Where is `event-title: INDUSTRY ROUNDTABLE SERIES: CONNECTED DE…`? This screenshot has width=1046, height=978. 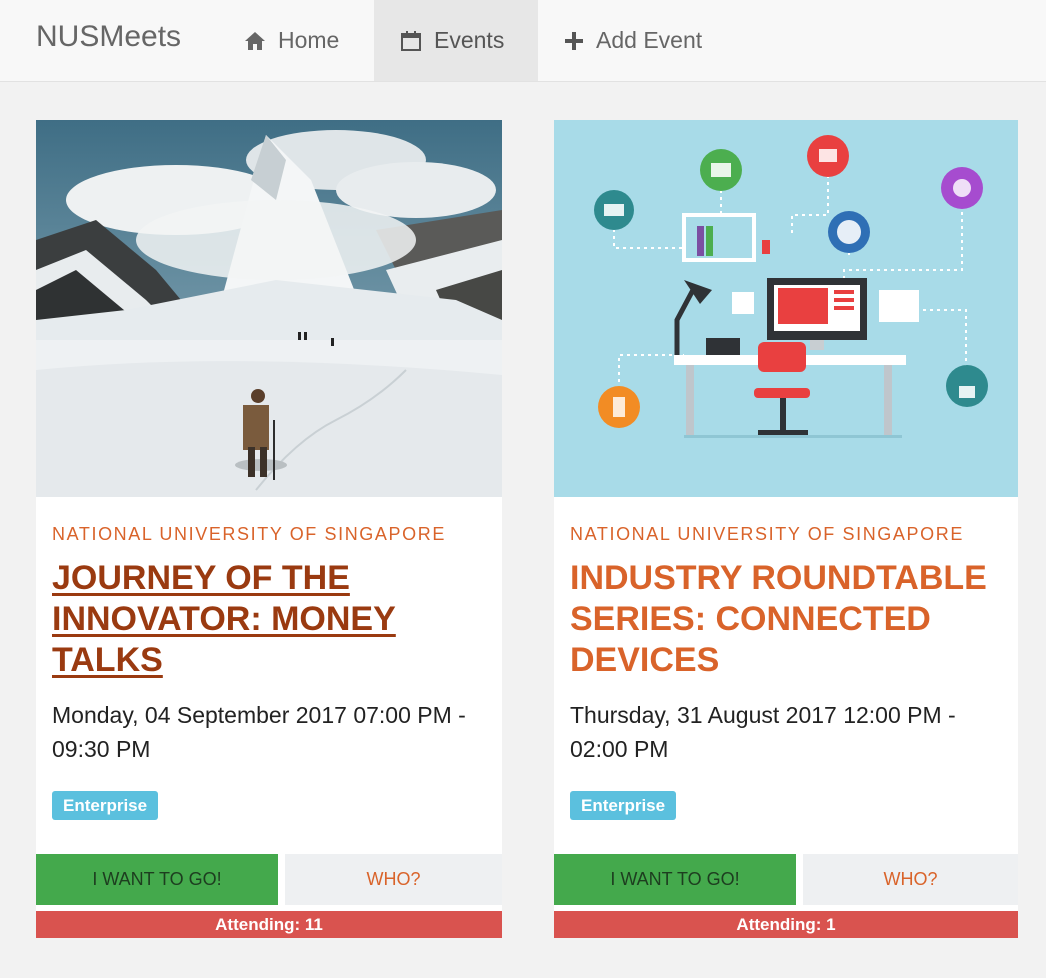 event-title: INDUSTRY ROUNDTABLE SERIES: CONNECTED DE… is located at coordinates (790, 619).